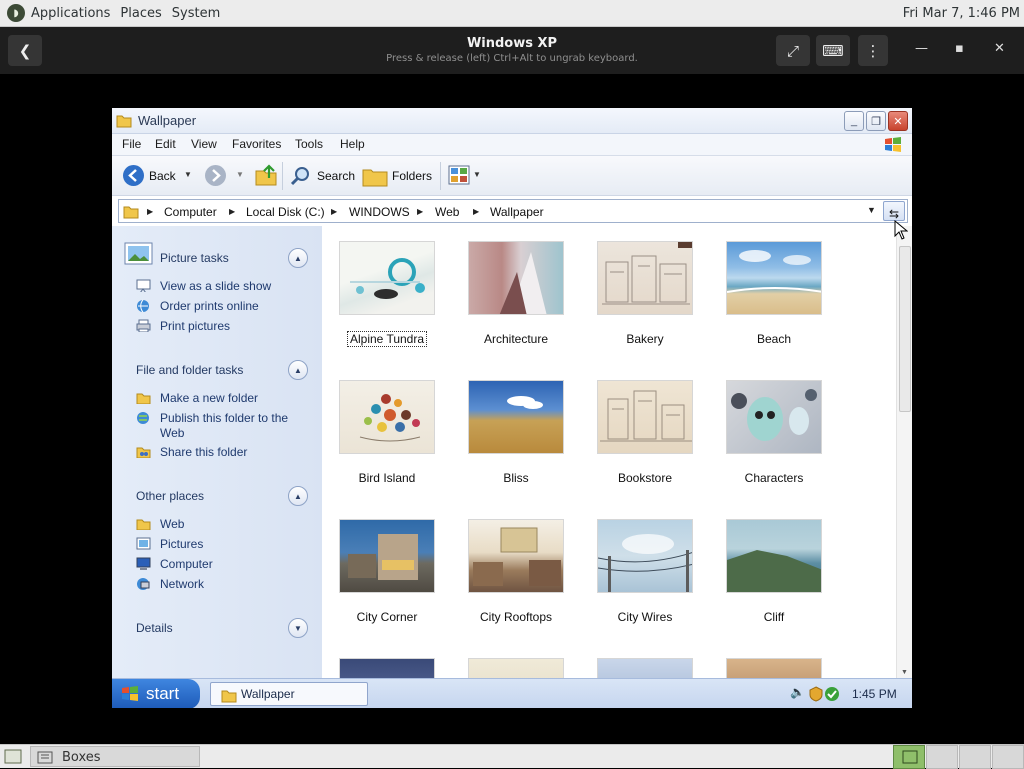 Image resolution: width=1024 pixels, height=769 pixels. I want to click on panel-clock: Fri Mar 7, 1:46 PM, so click(961, 13).